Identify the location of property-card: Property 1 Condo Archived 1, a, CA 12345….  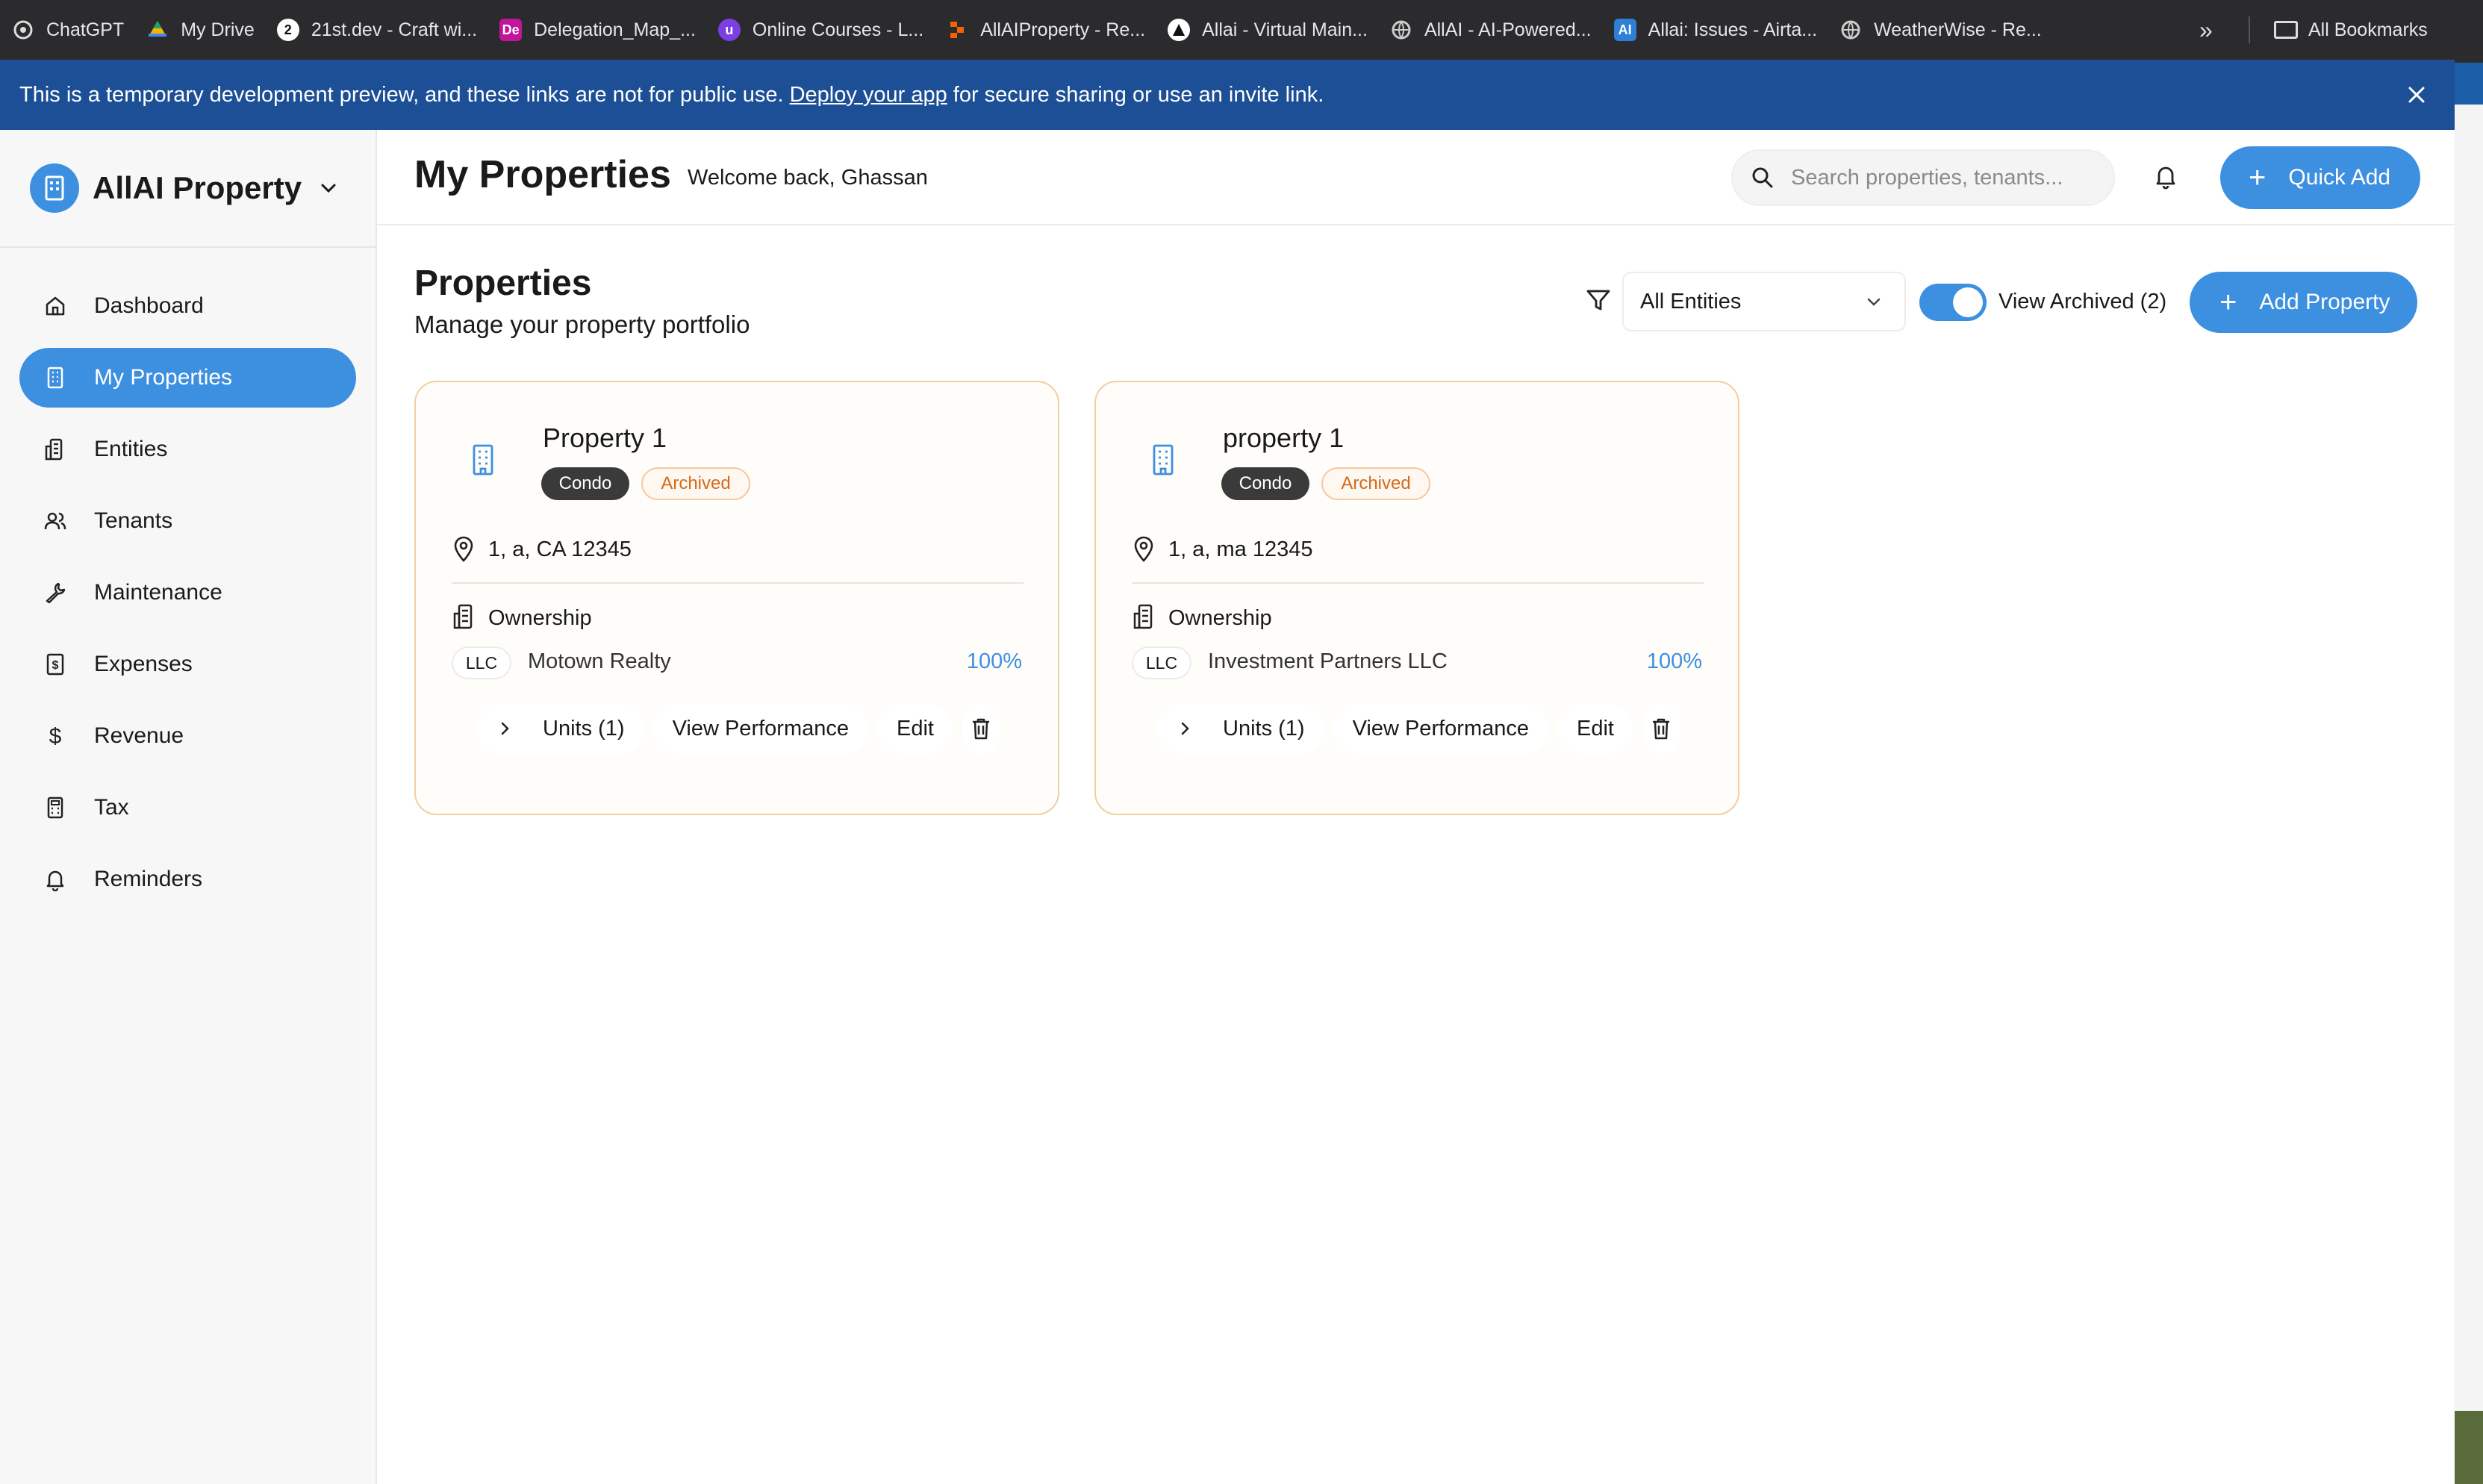
(737, 598).